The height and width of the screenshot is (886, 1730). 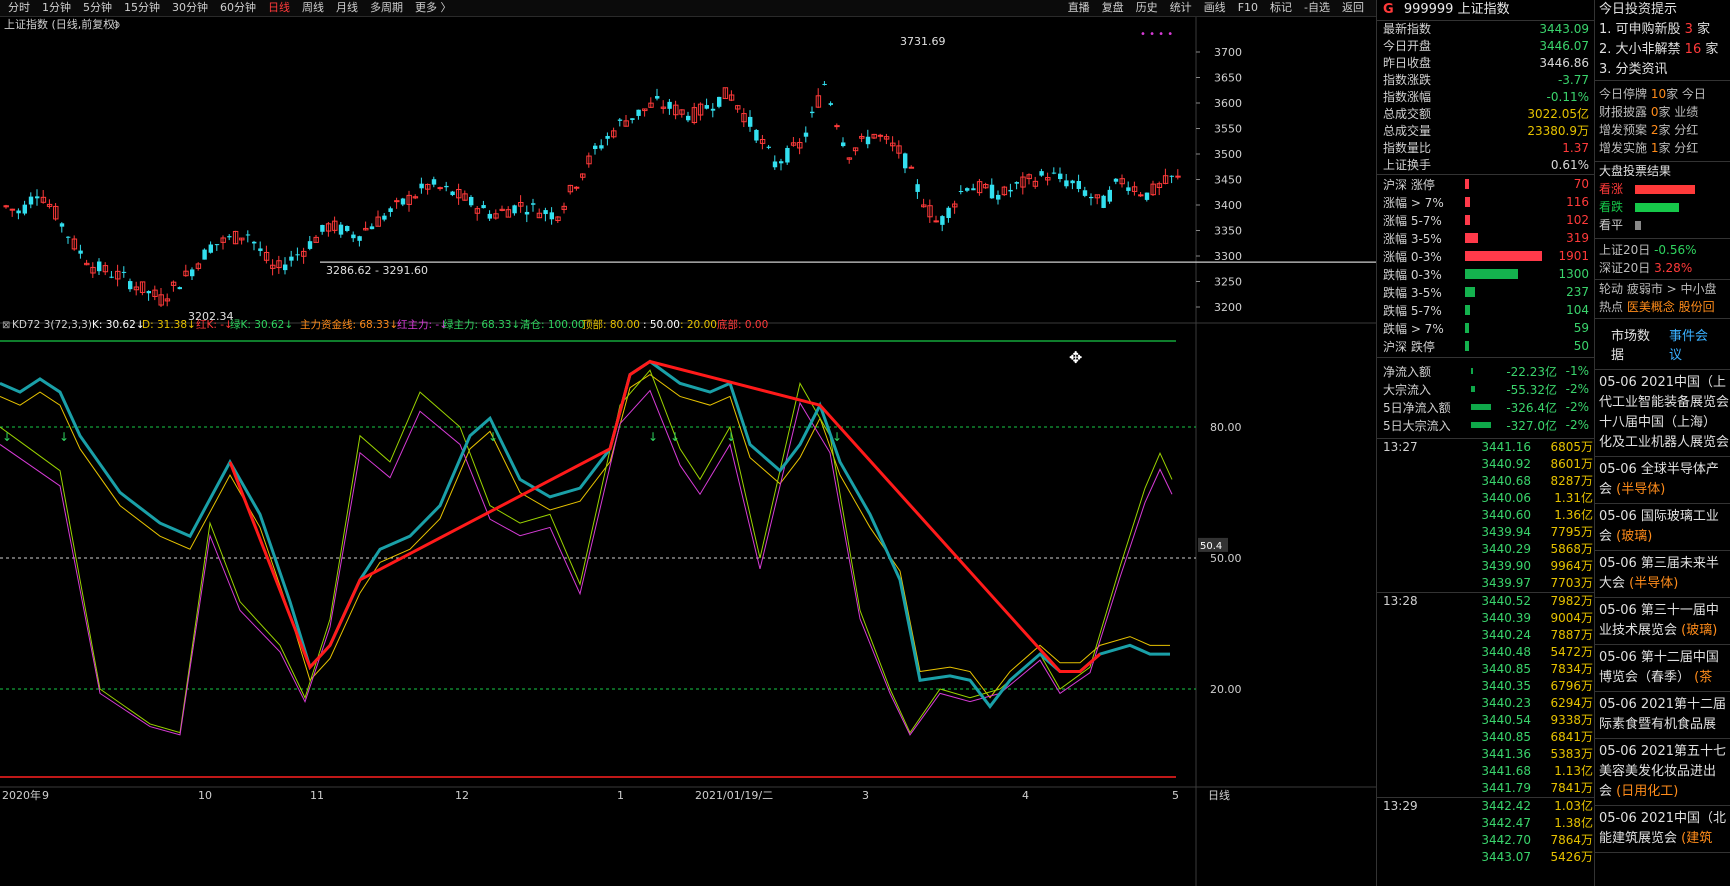 I want to click on tick-row: 3440.24 7887万, so click(x=1486, y=635).